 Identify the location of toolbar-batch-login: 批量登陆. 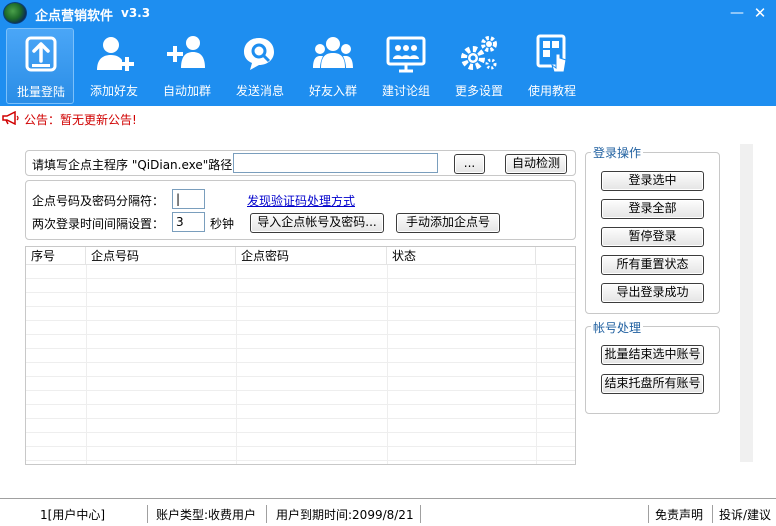
(40, 66).